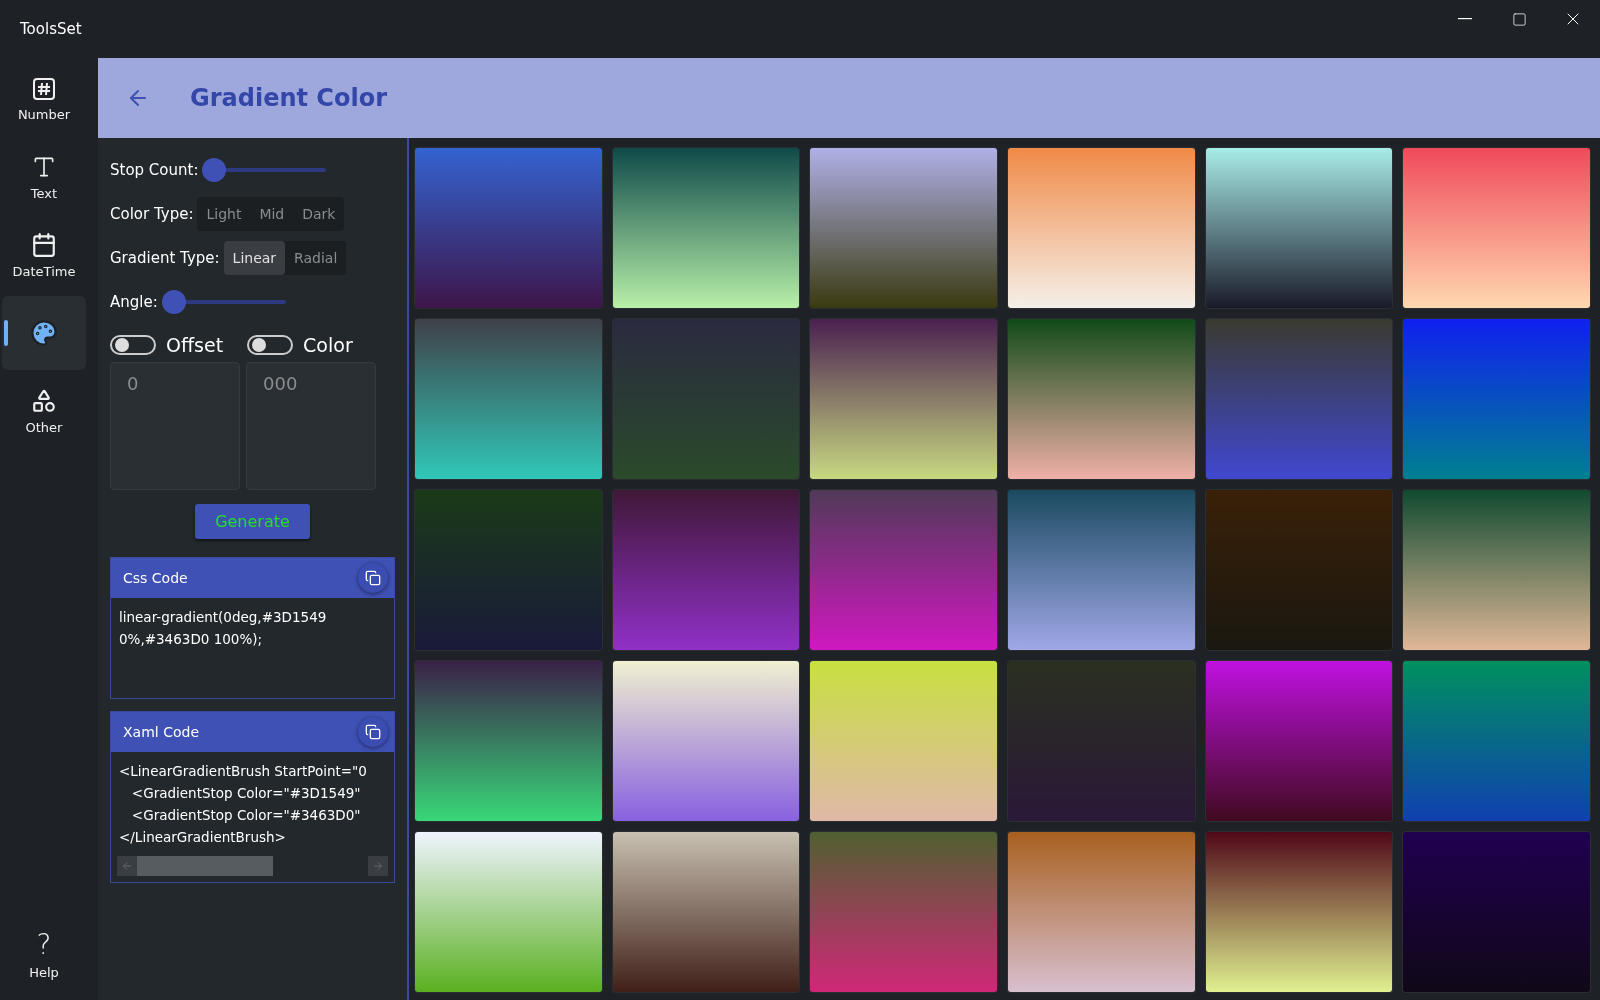  What do you see at coordinates (252, 521) in the screenshot?
I see `generate-button: Generate` at bounding box center [252, 521].